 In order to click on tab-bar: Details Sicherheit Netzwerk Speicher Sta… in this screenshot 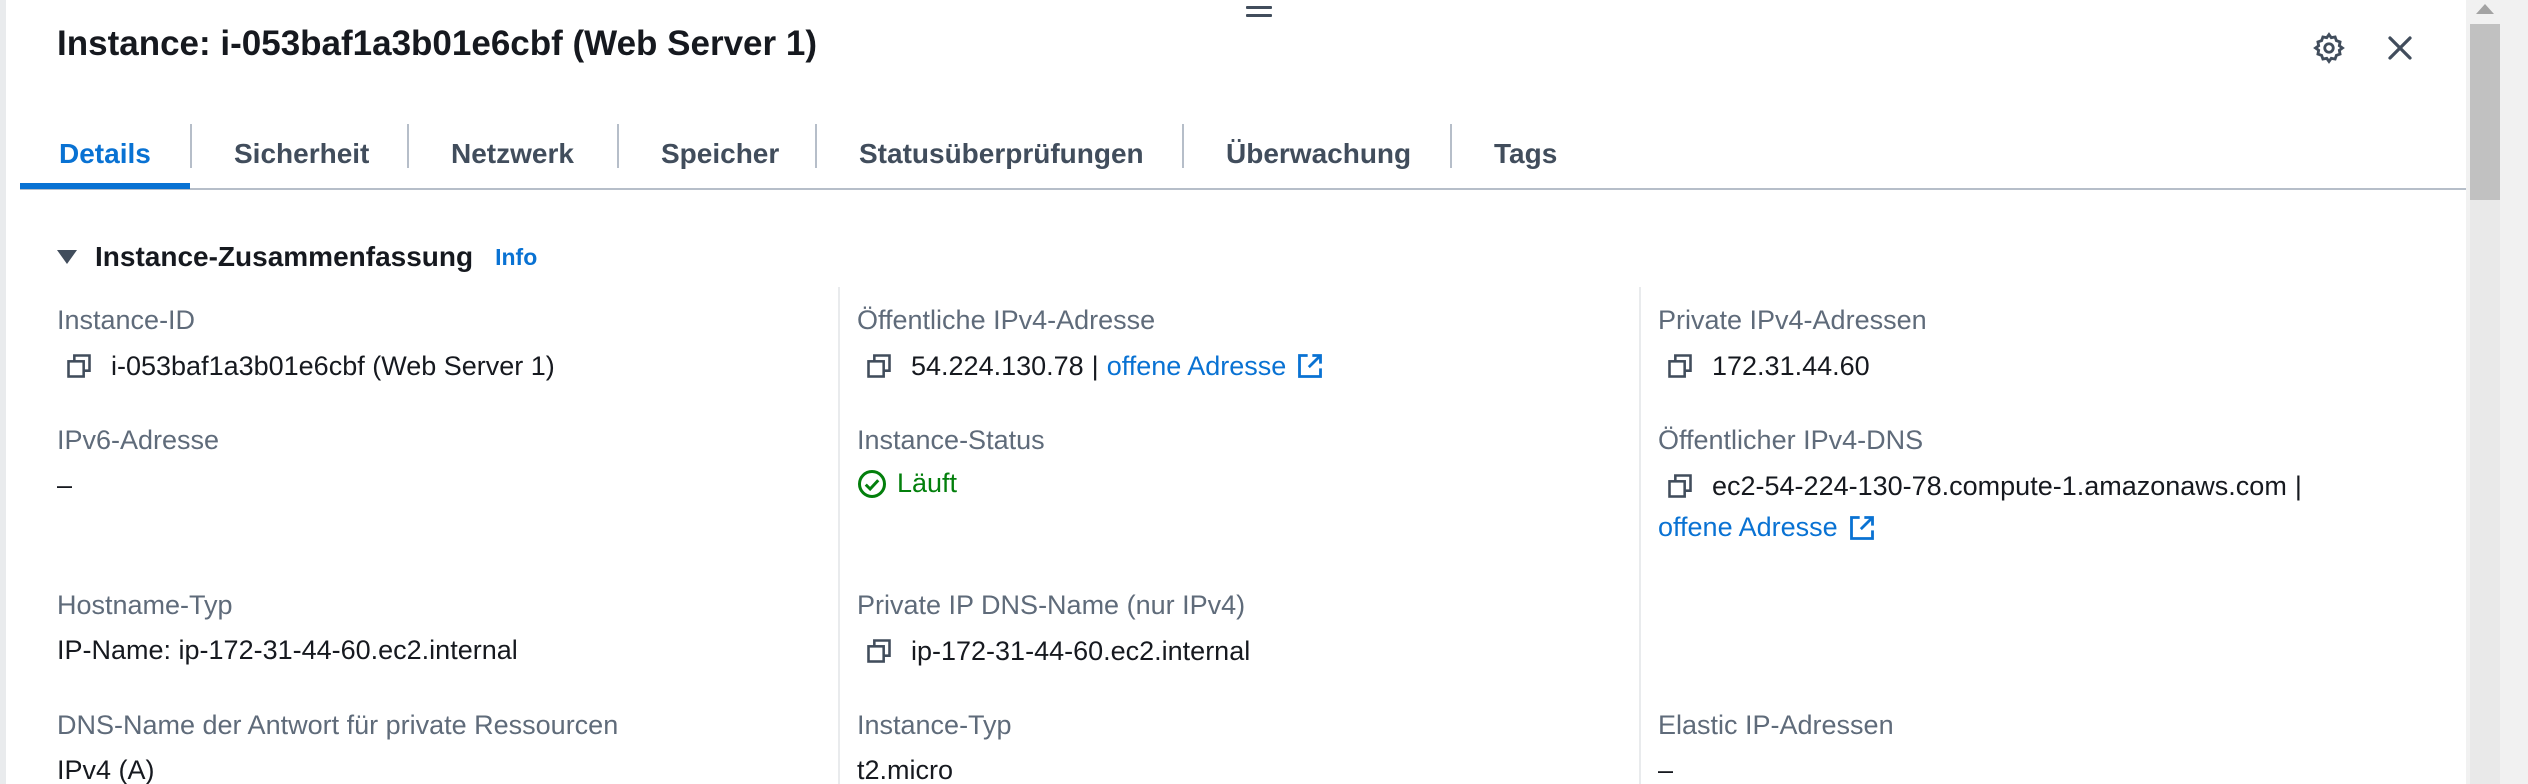, I will do `click(1243, 155)`.